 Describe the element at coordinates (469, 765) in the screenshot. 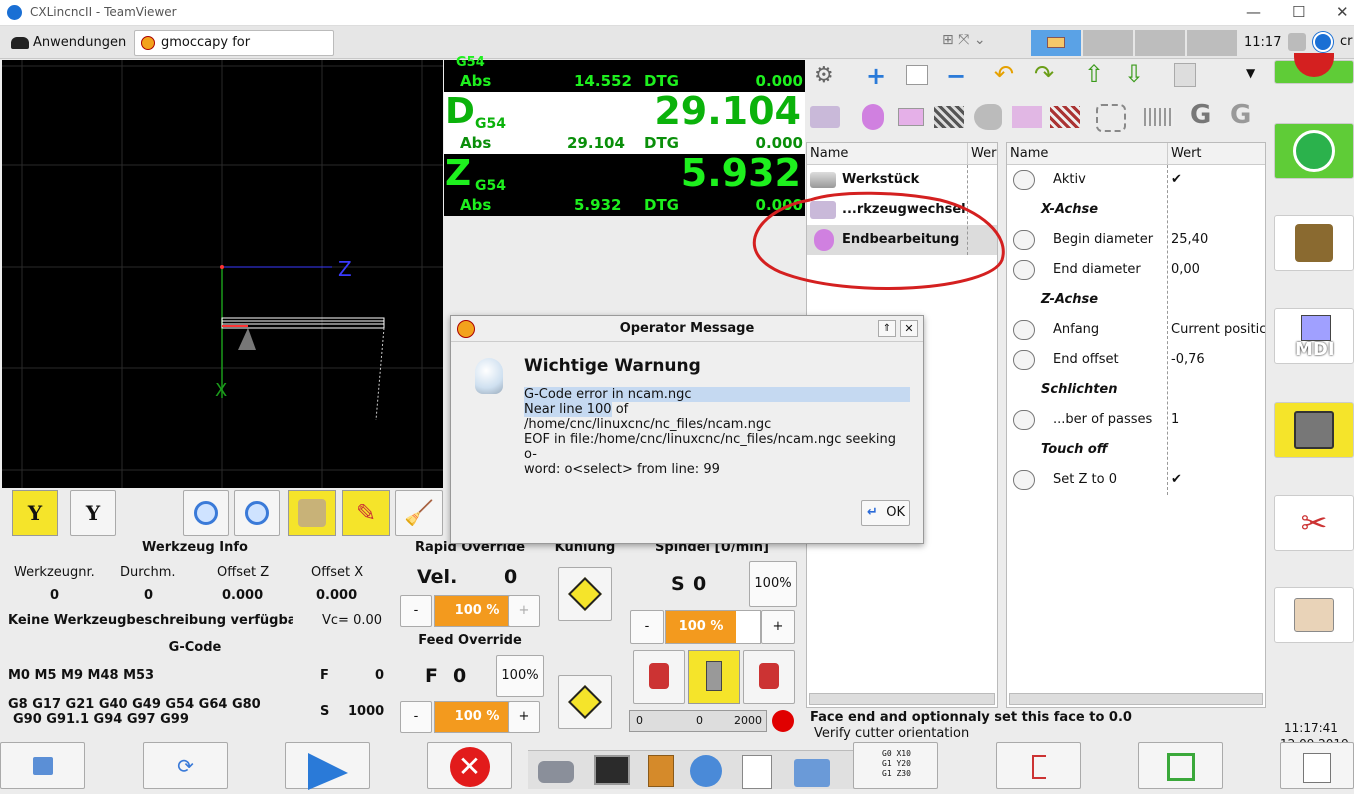

I see `stop-program-button: ✕` at that location.